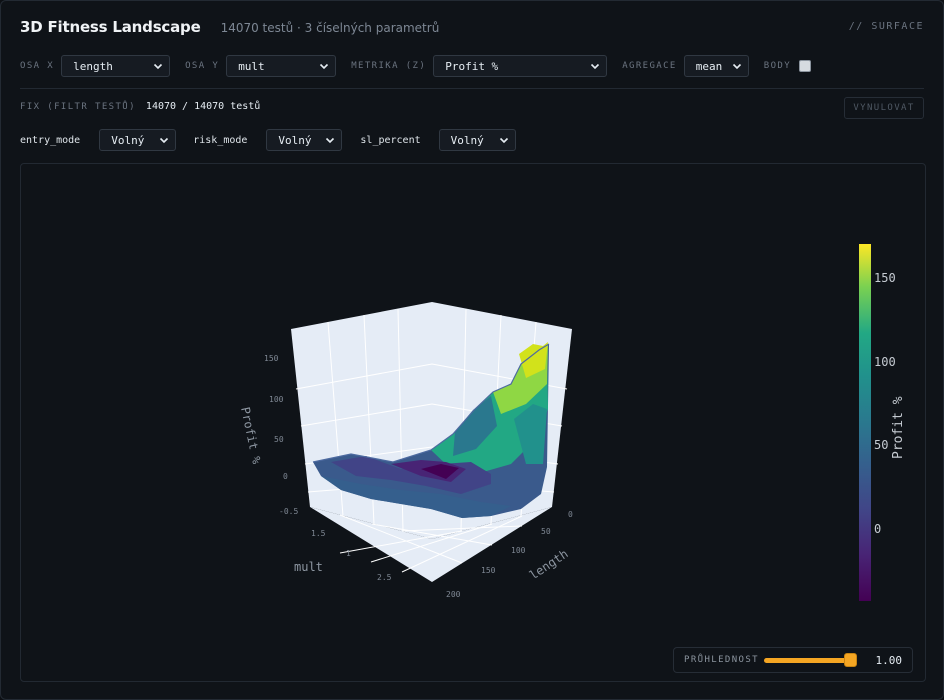 The image size is (944, 700). Describe the element at coordinates (251, 66) in the screenshot. I see `axis-y-value: mult` at that location.